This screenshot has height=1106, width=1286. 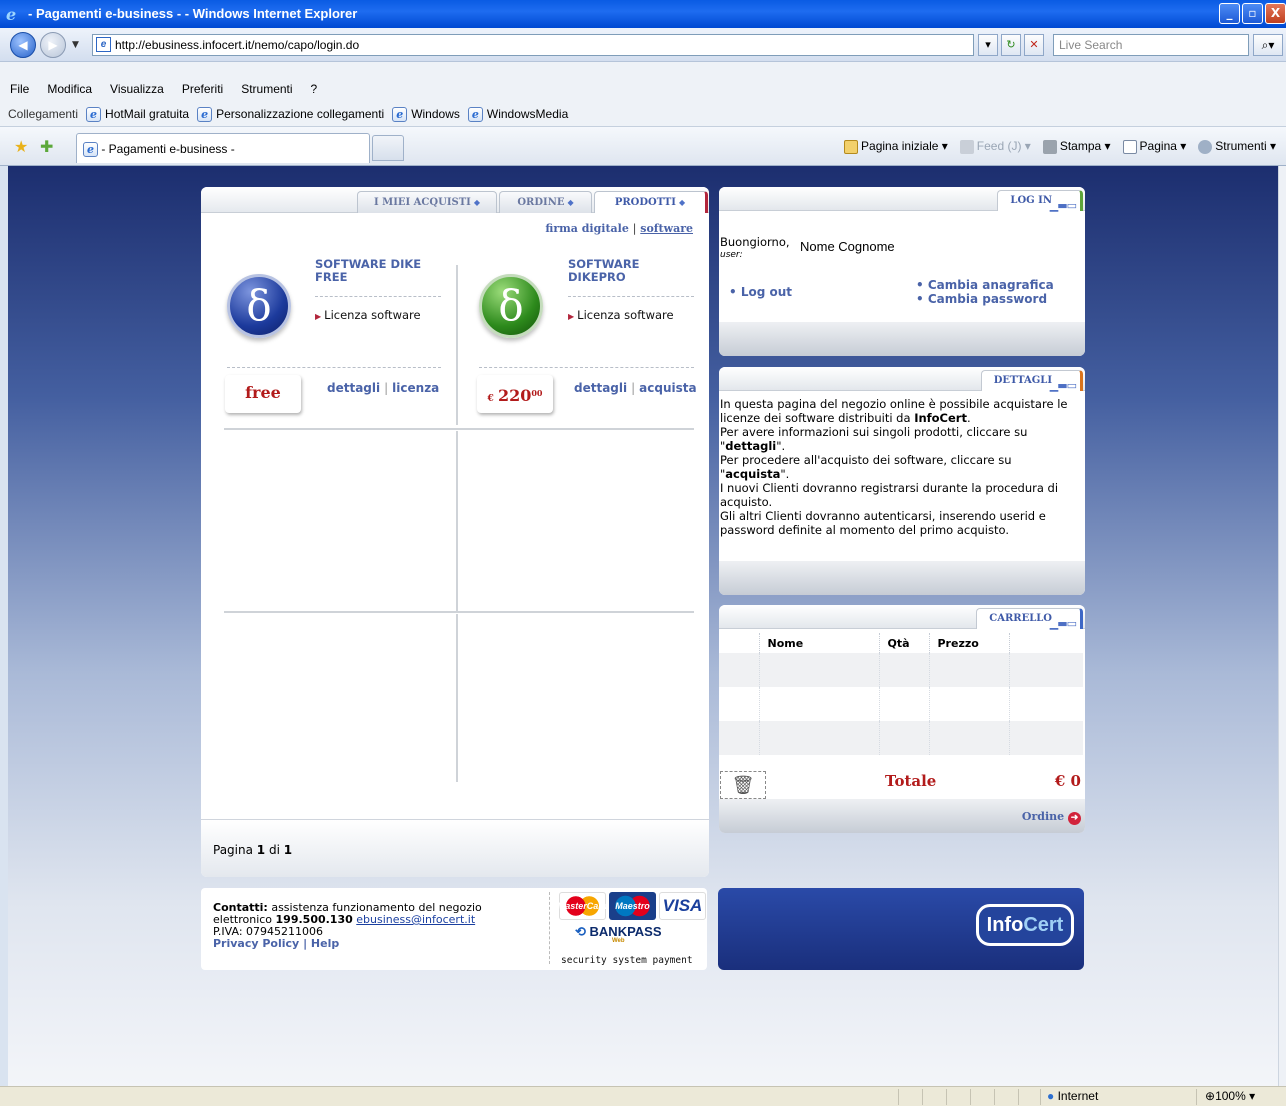 What do you see at coordinates (1051, 817) in the screenshot?
I see `order-link: Ordine ➜` at bounding box center [1051, 817].